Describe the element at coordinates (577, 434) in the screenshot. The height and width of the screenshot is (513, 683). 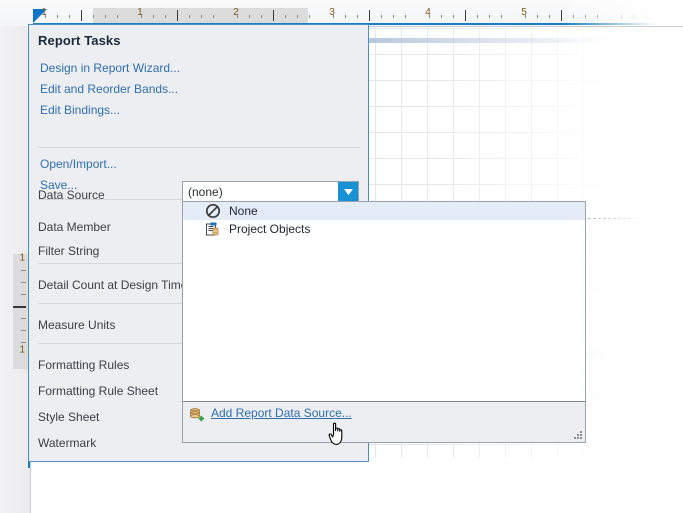
I see `resize-grip-icon` at that location.